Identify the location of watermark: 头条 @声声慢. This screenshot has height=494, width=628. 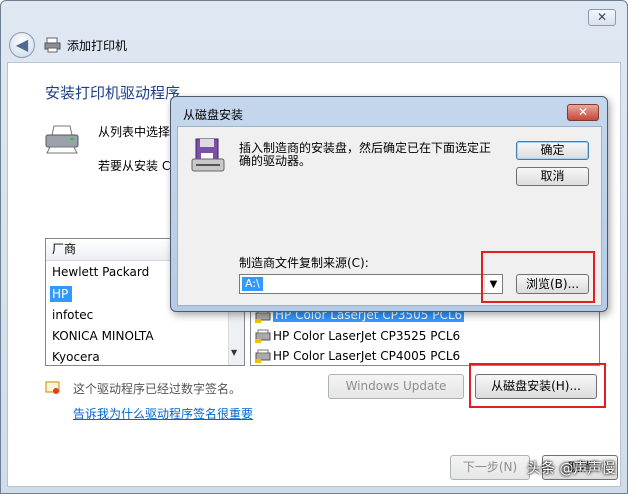
(571, 469).